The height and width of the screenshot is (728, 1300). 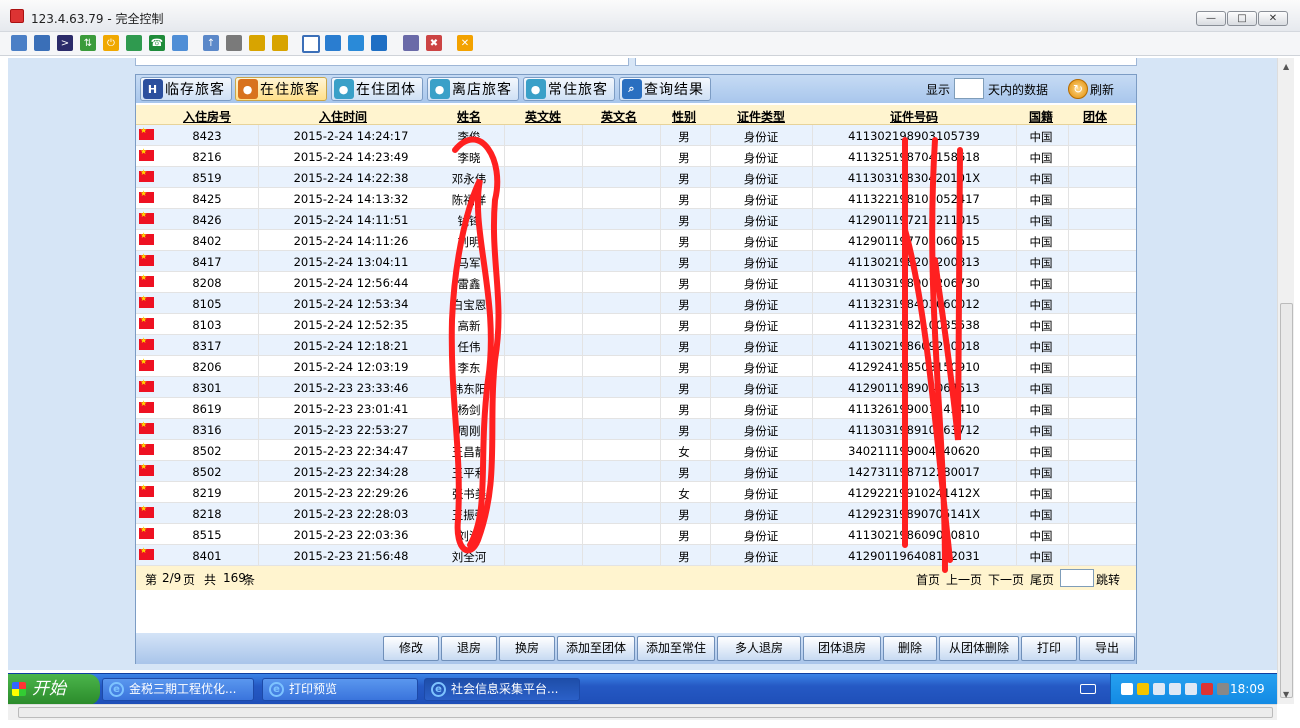 What do you see at coordinates (761, 116) in the screenshot?
I see `col-id-type: 证件类型` at bounding box center [761, 116].